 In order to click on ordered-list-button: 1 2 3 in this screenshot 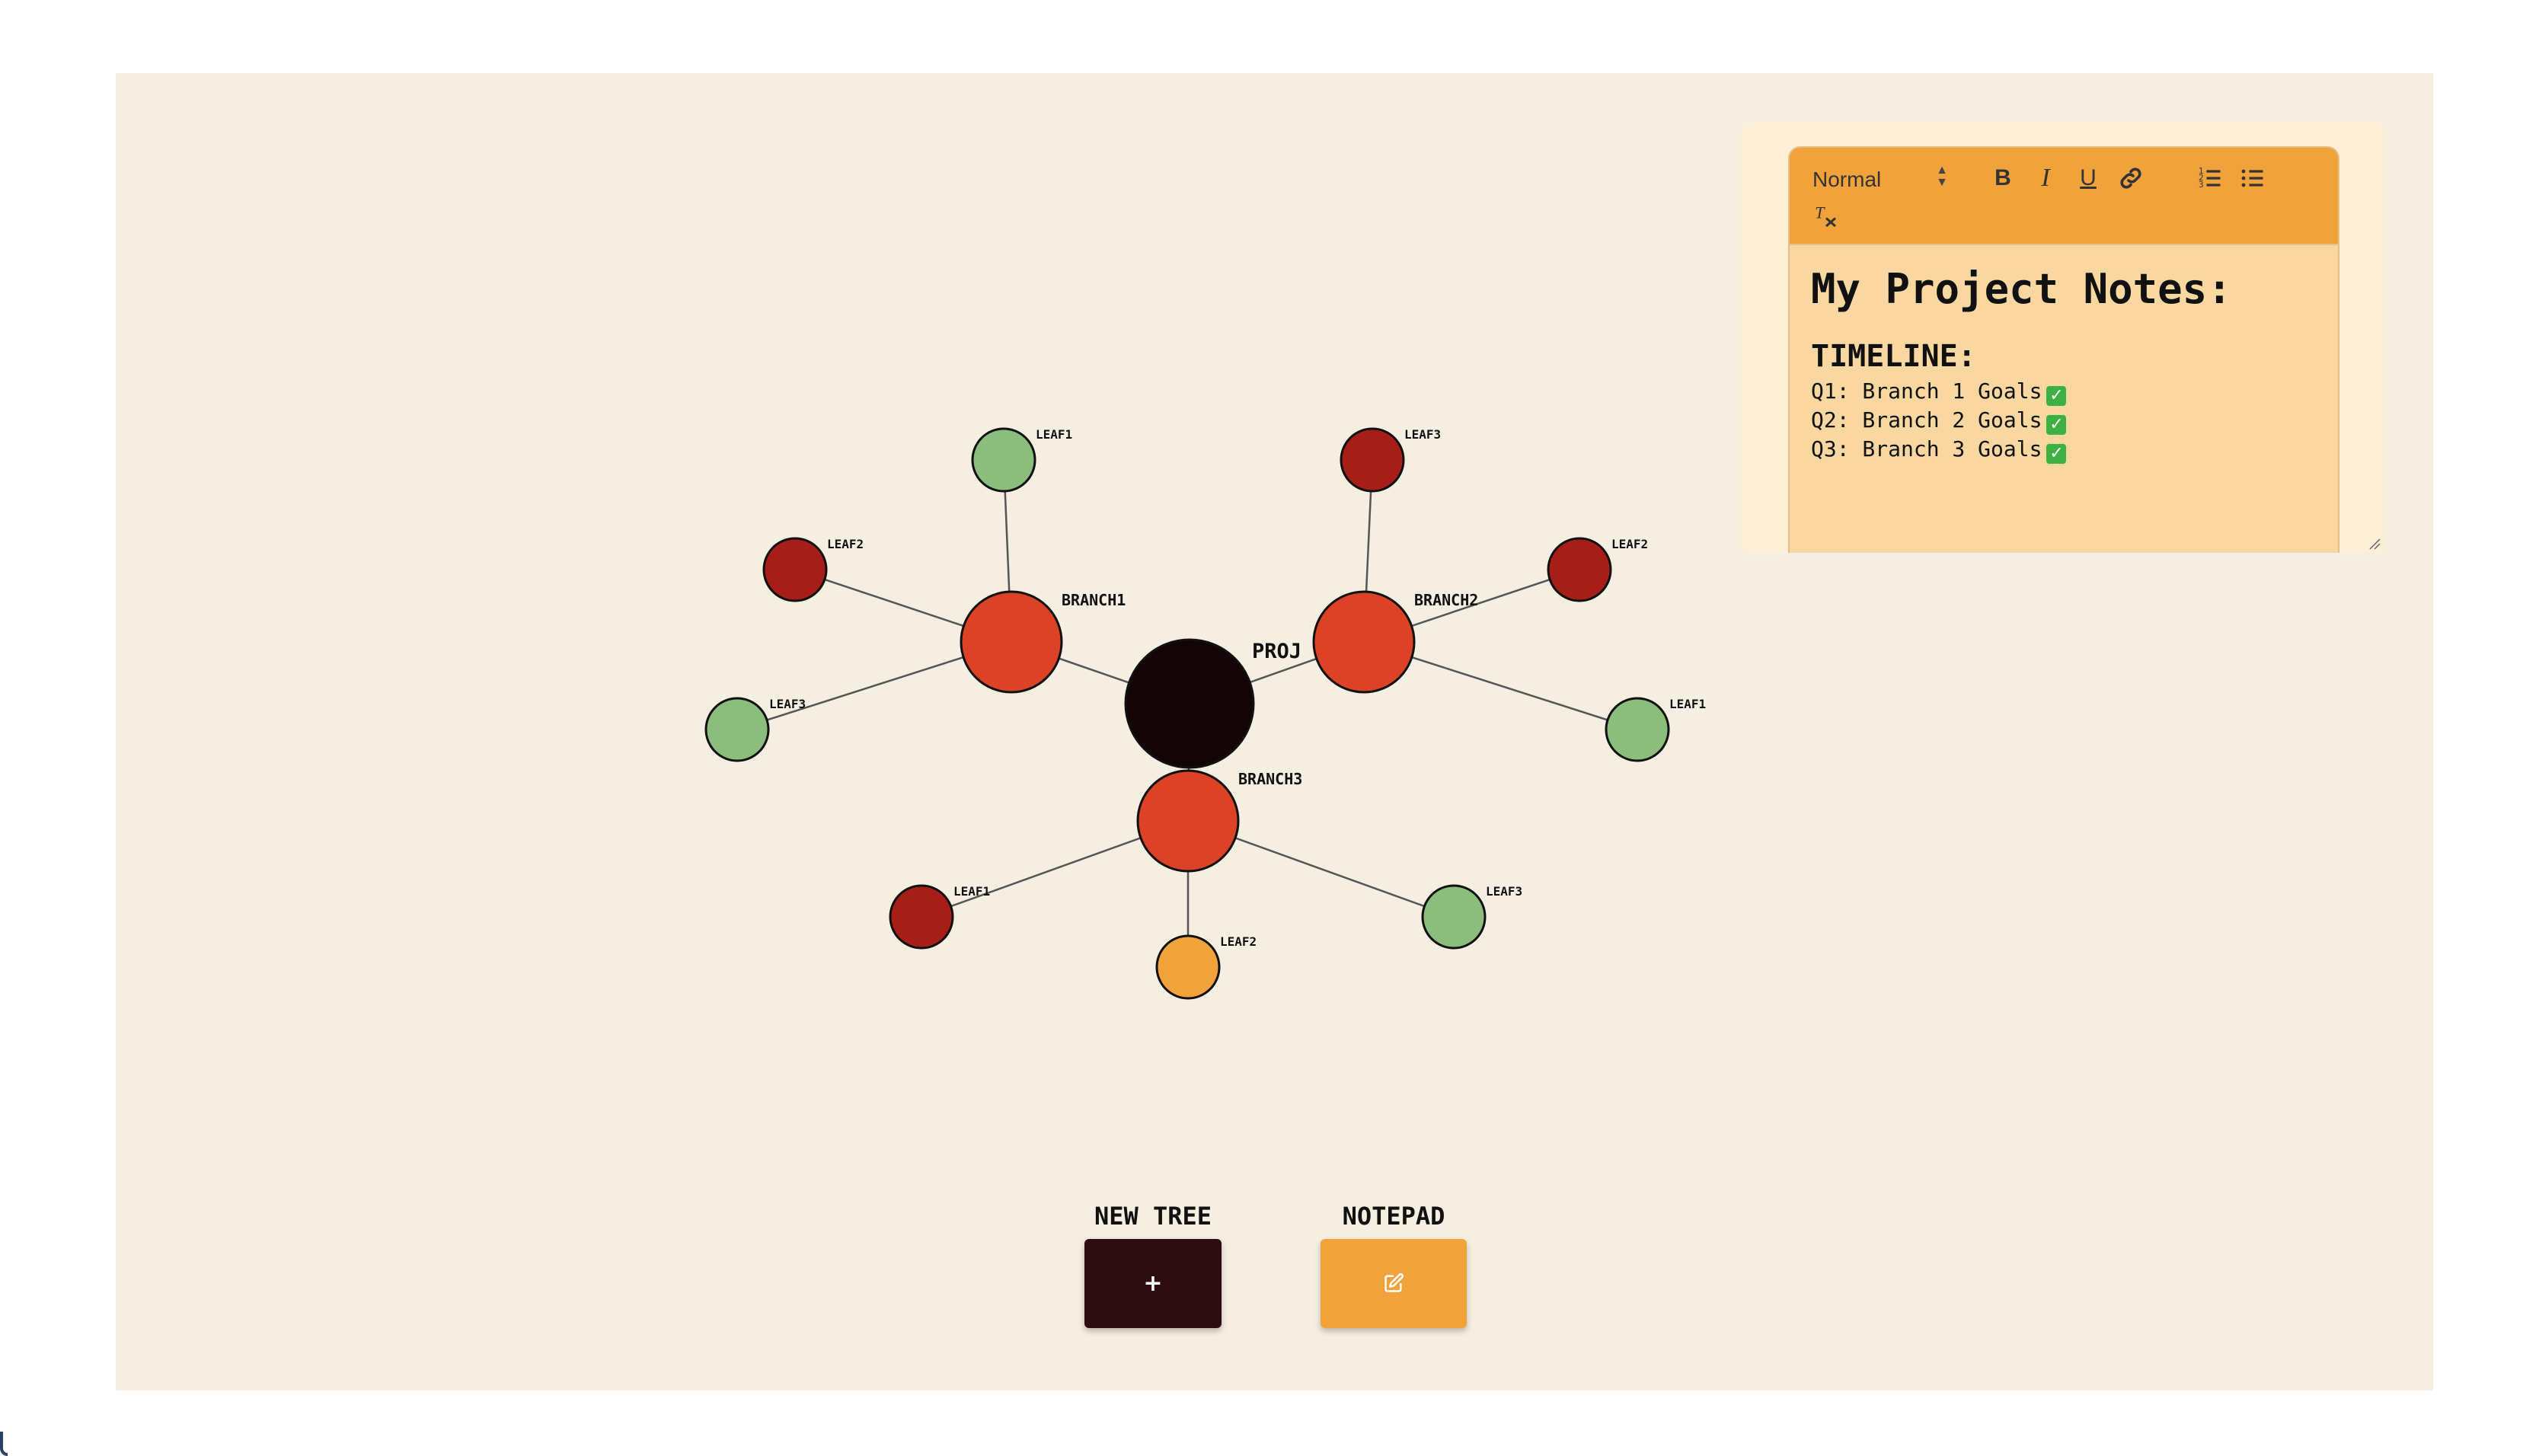, I will do `click(2210, 178)`.